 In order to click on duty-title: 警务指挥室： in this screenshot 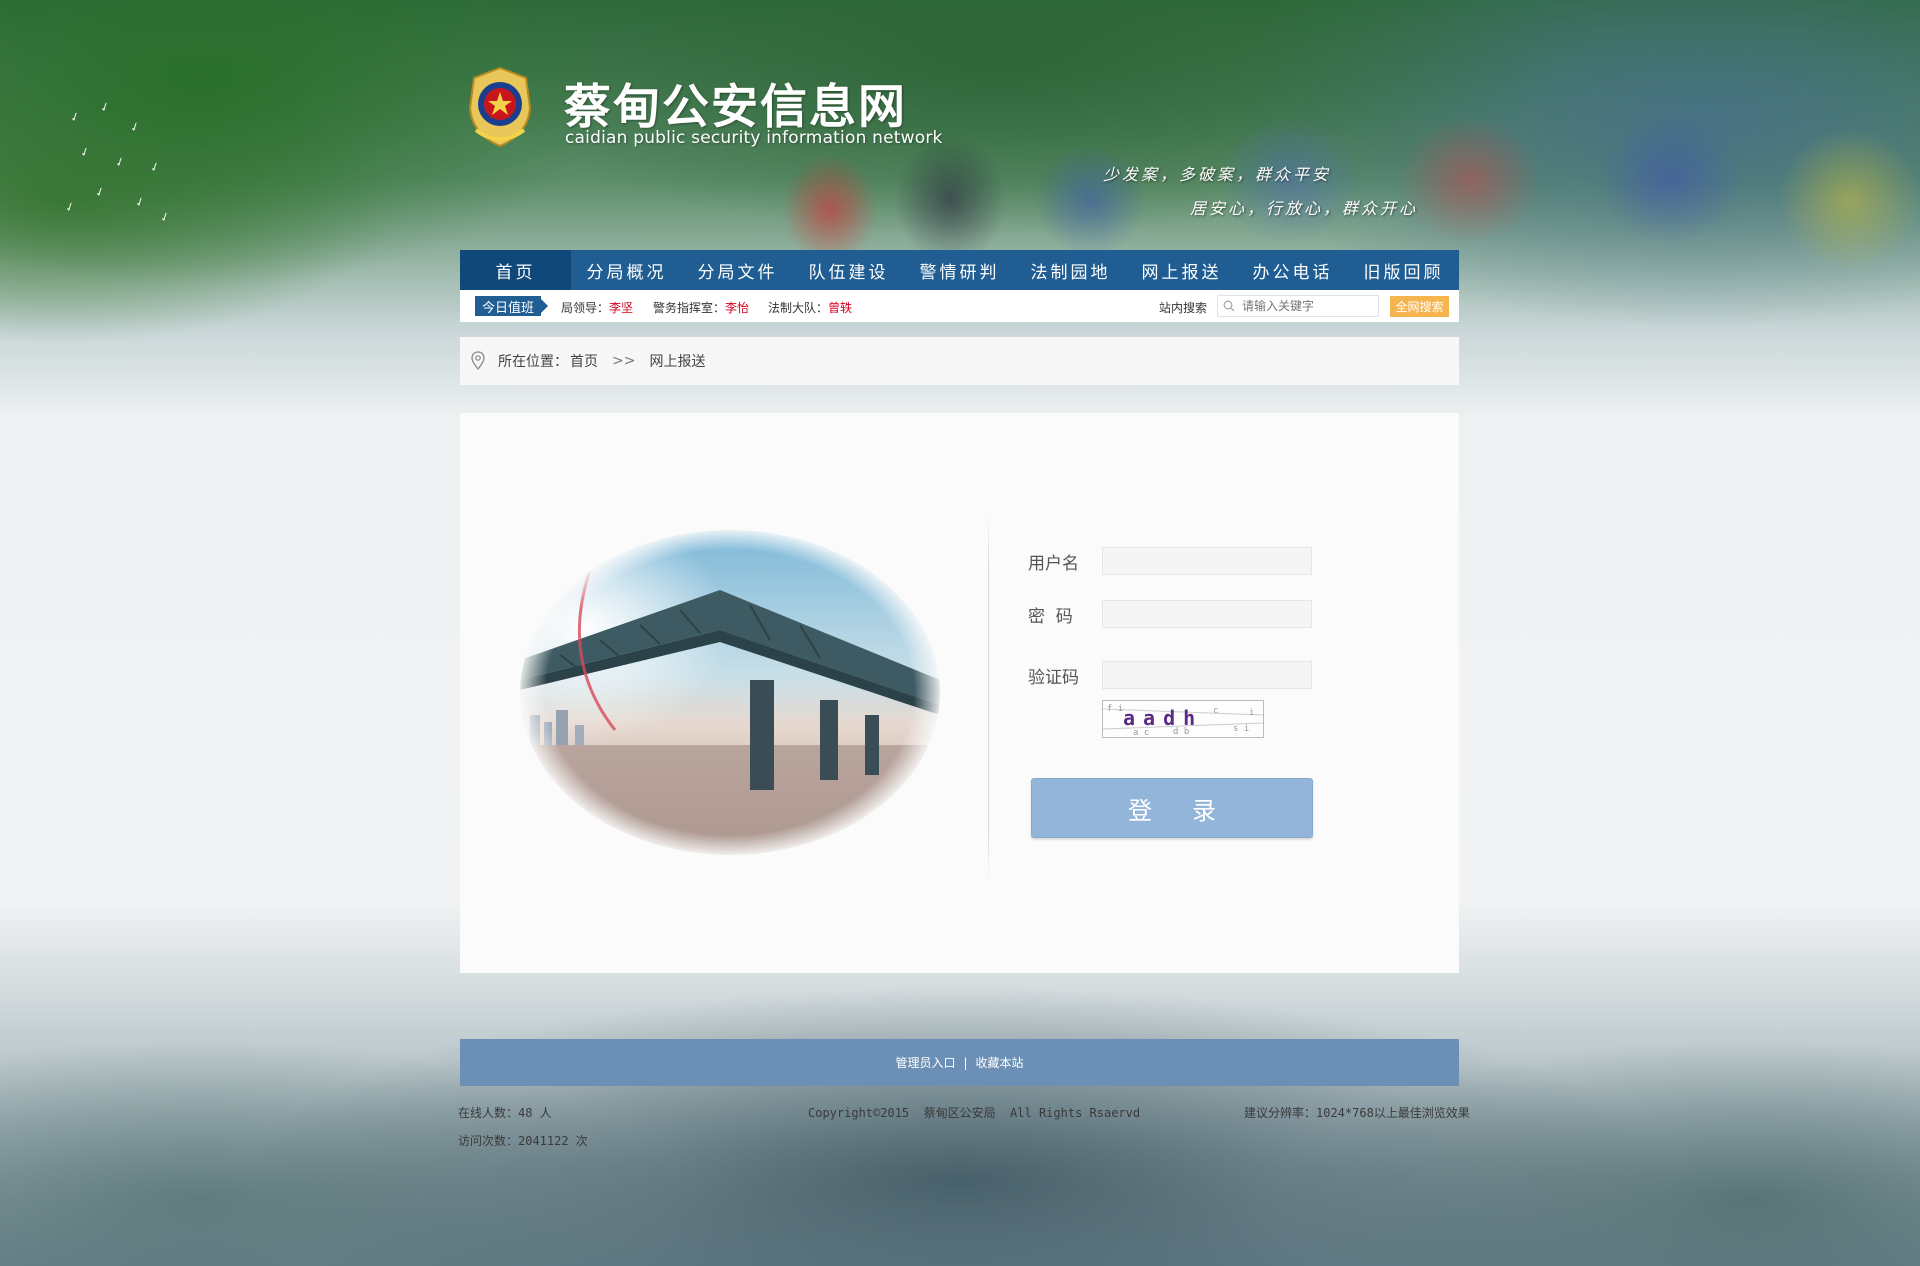, I will do `click(689, 308)`.